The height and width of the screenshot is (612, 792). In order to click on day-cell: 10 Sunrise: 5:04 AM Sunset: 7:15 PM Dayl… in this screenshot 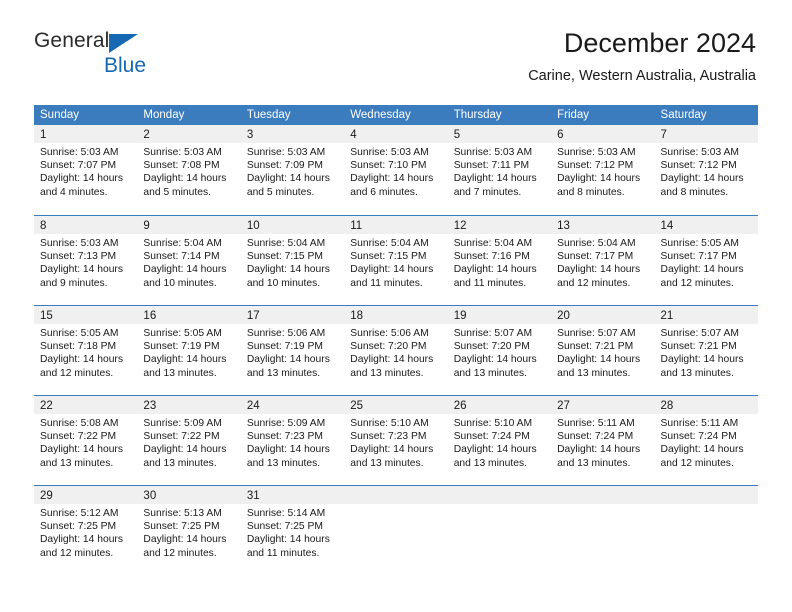, I will do `click(292, 256)`.